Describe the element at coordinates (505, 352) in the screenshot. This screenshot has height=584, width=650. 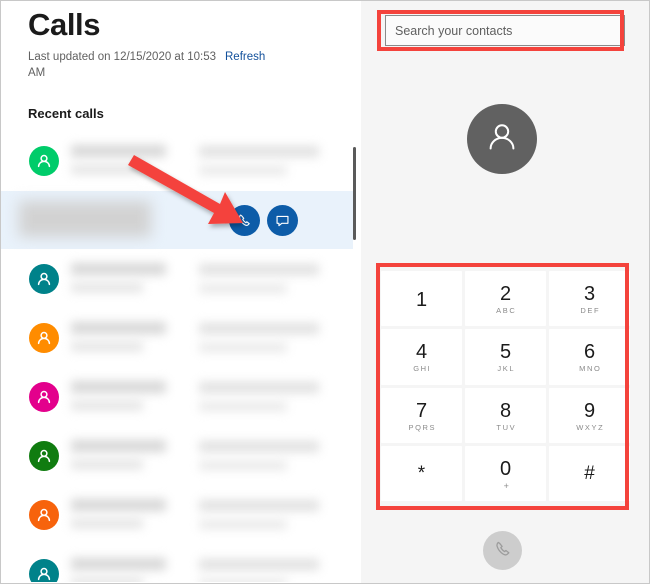
I see `dialpad-key-digit: 5` at that location.